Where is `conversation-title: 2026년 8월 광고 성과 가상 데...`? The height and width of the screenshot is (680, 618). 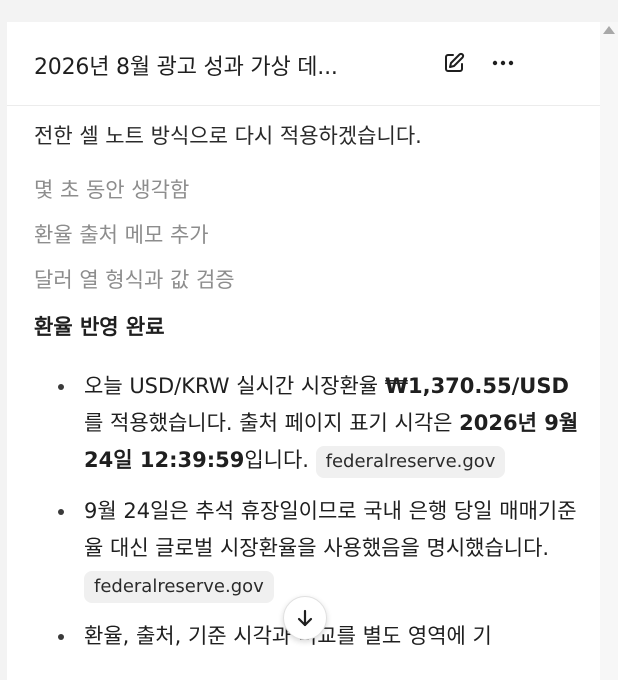
conversation-title: 2026년 8월 광고 성과 가상 데... is located at coordinates (186, 65).